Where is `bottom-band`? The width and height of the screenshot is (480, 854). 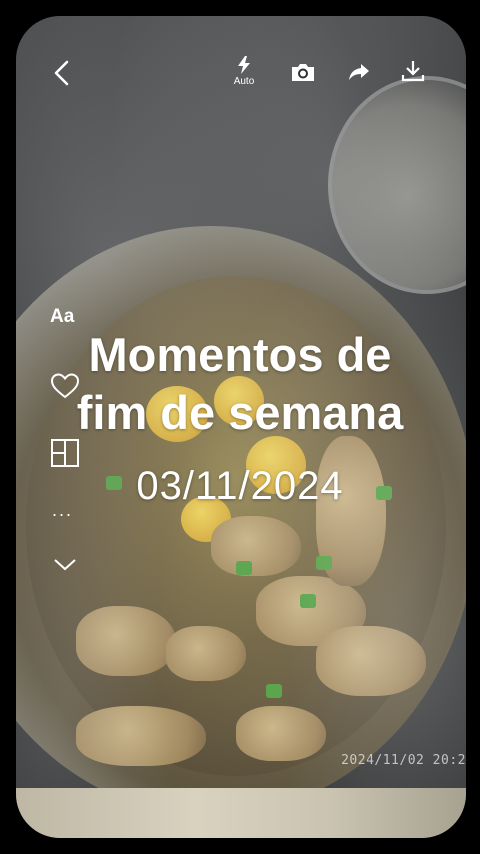 bottom-band is located at coordinates (241, 813).